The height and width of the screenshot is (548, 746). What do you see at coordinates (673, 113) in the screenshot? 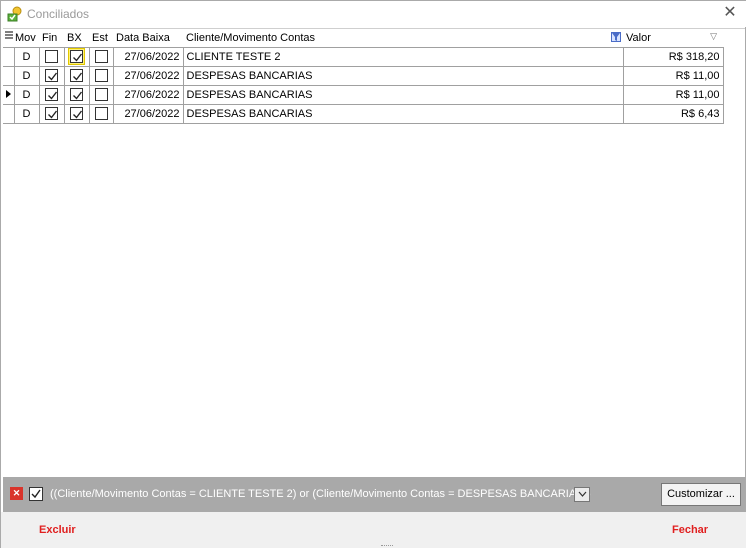
I see `cell-valor: R$ 6,43` at bounding box center [673, 113].